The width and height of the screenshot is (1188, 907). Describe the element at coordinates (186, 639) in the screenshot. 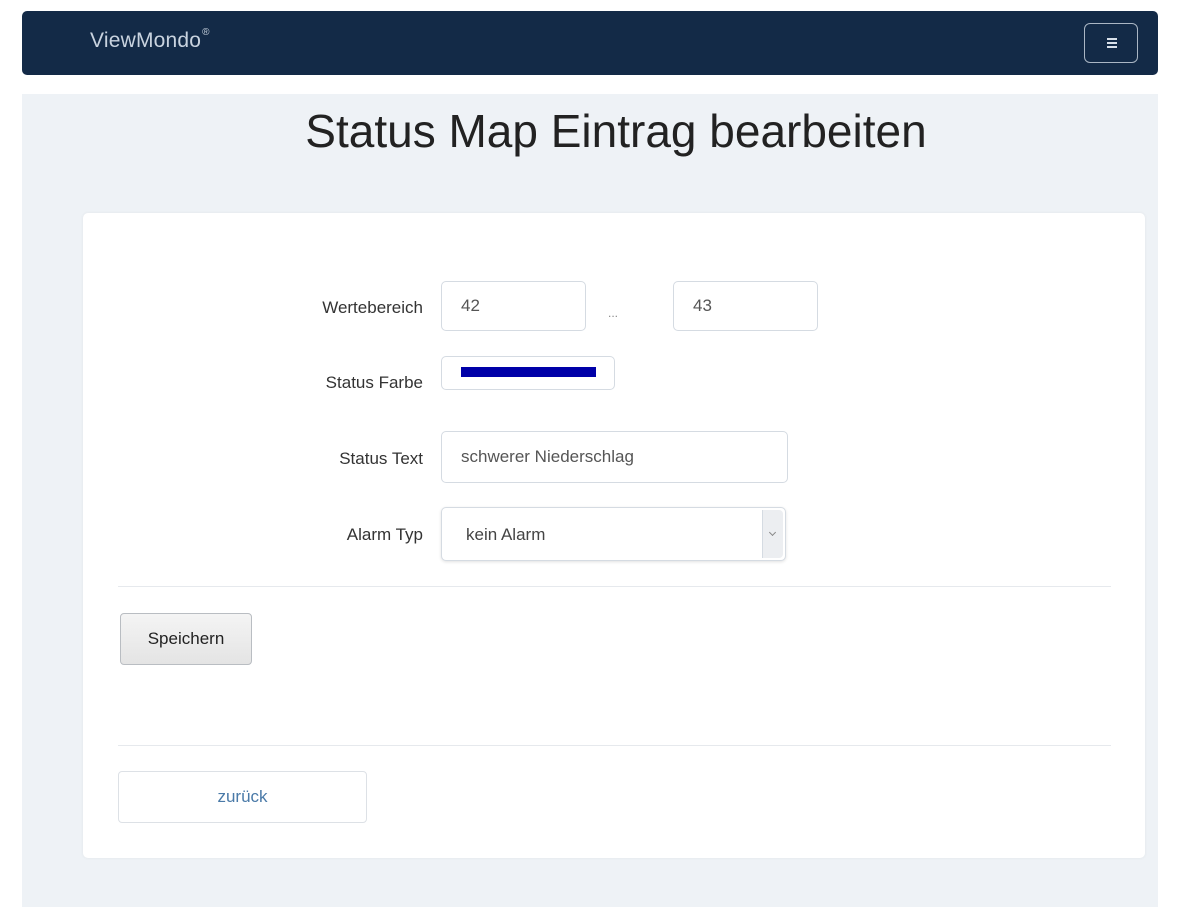

I see `save-button: Speichern` at that location.